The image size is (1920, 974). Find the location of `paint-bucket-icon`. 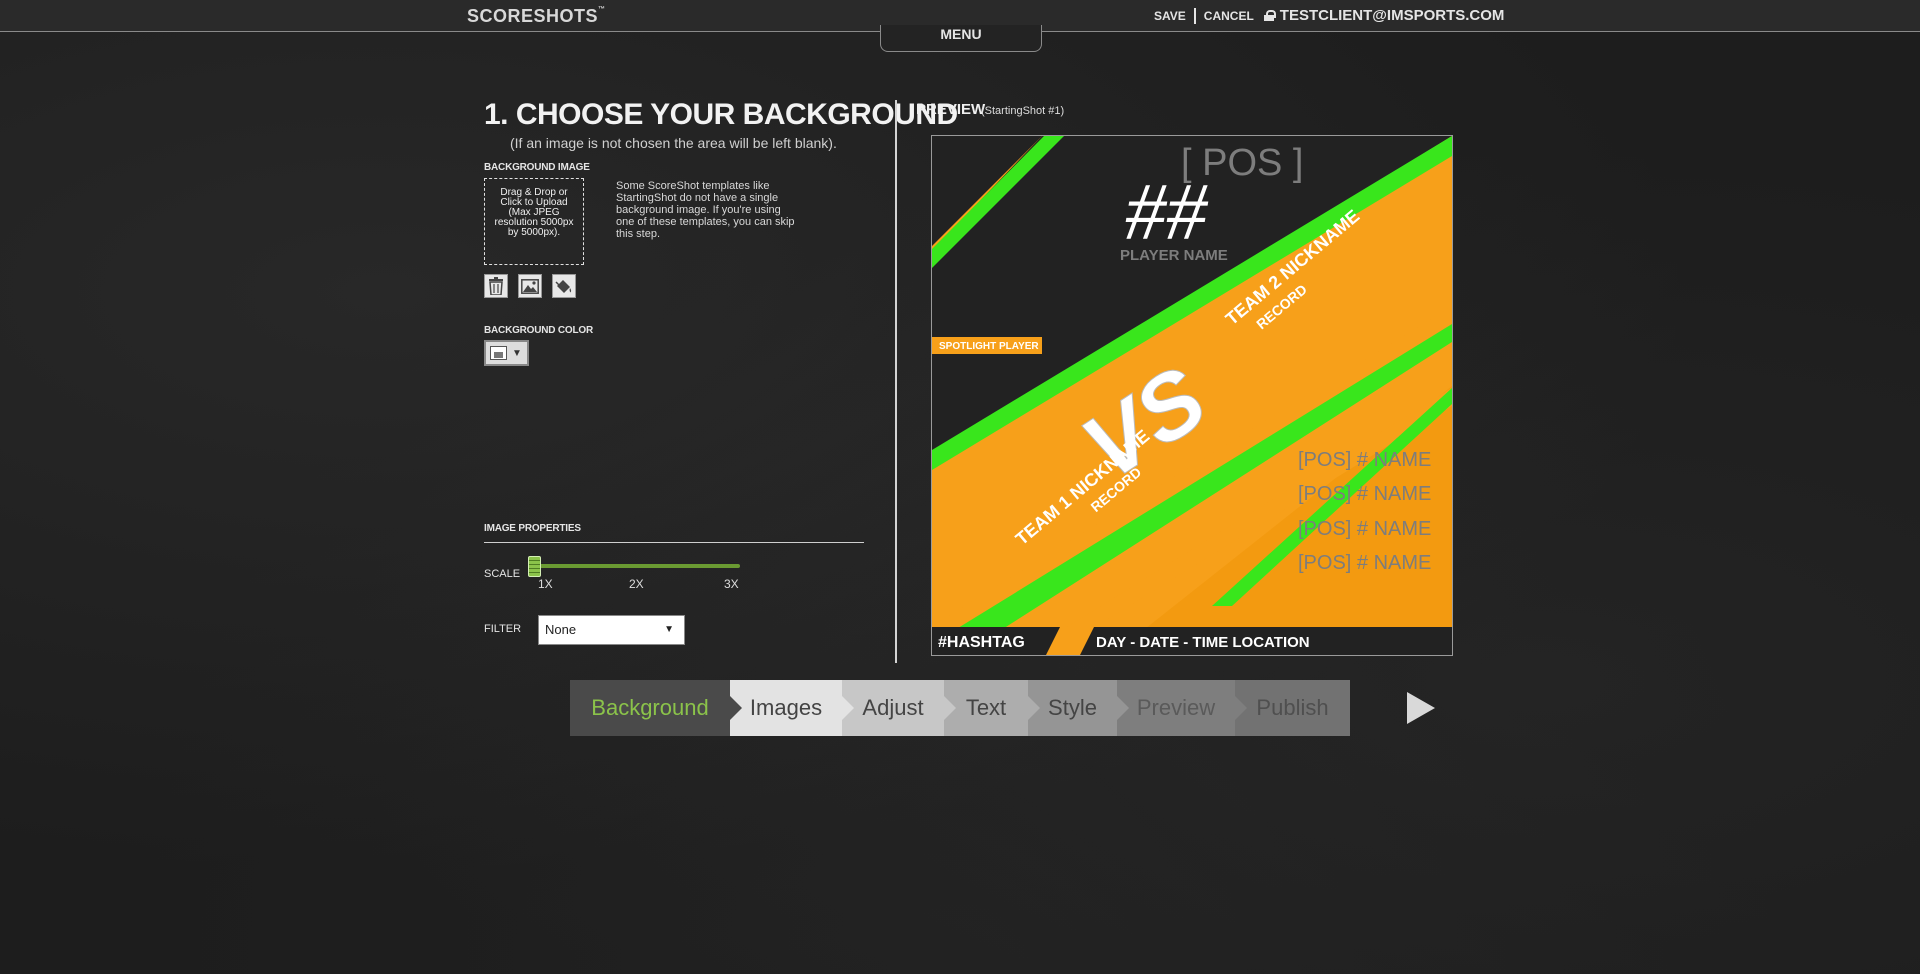

paint-bucket-icon is located at coordinates (563, 286).